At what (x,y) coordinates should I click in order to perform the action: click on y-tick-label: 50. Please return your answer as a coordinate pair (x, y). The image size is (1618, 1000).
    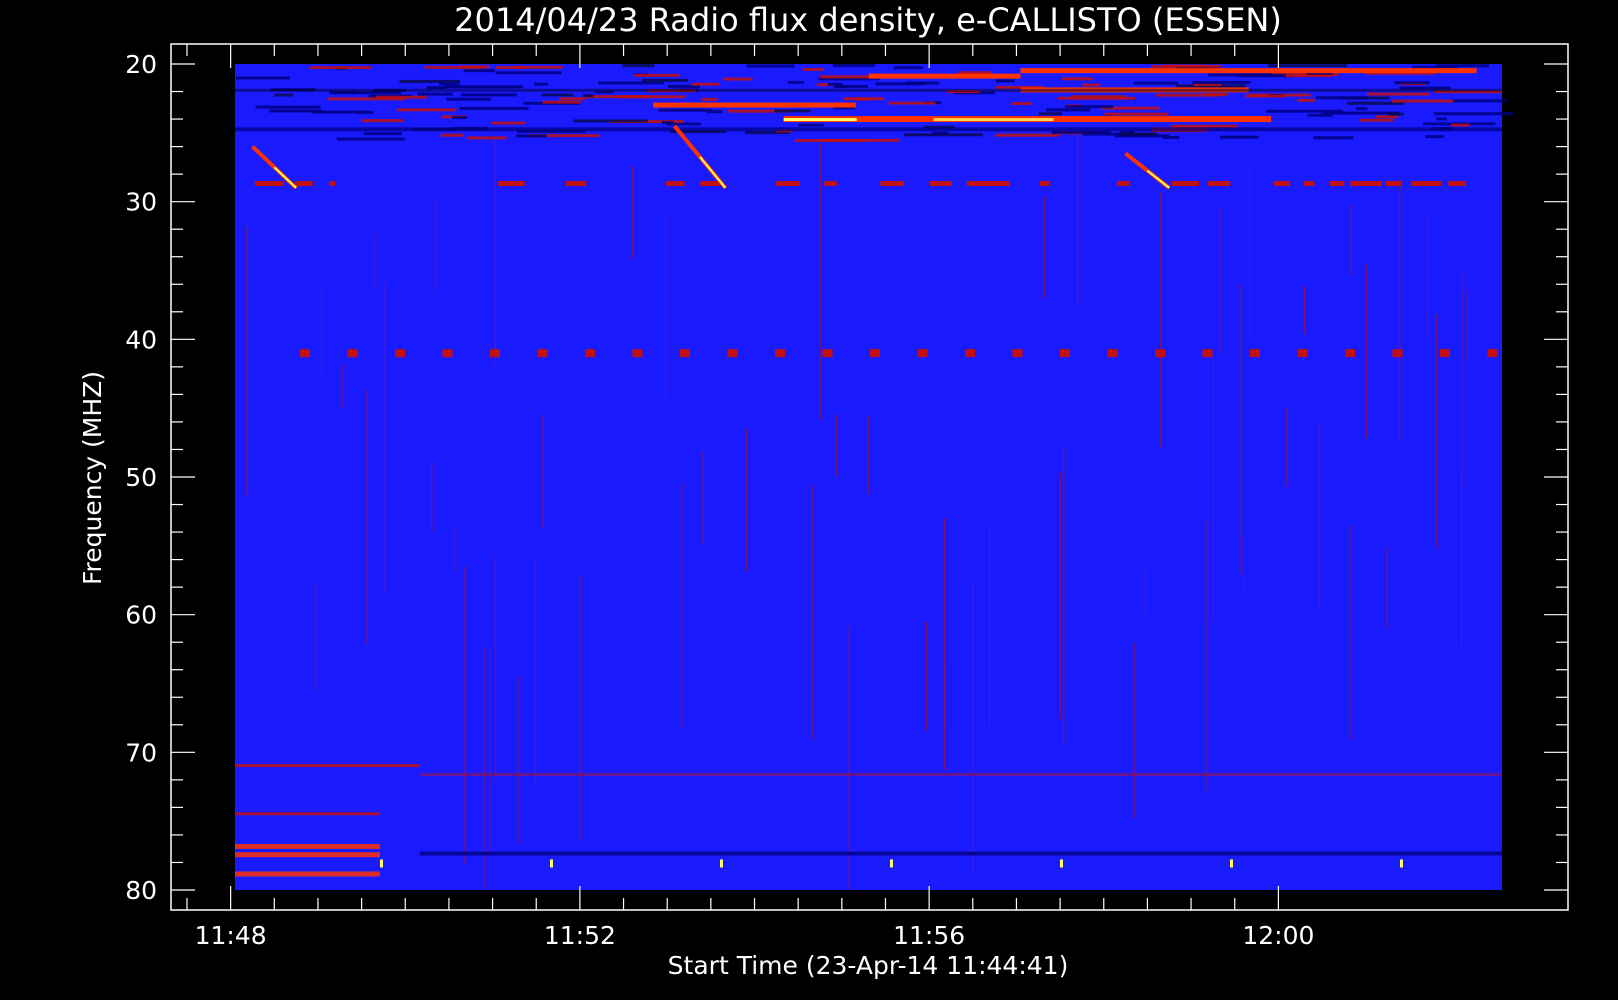
    Looking at the image, I should click on (141, 477).